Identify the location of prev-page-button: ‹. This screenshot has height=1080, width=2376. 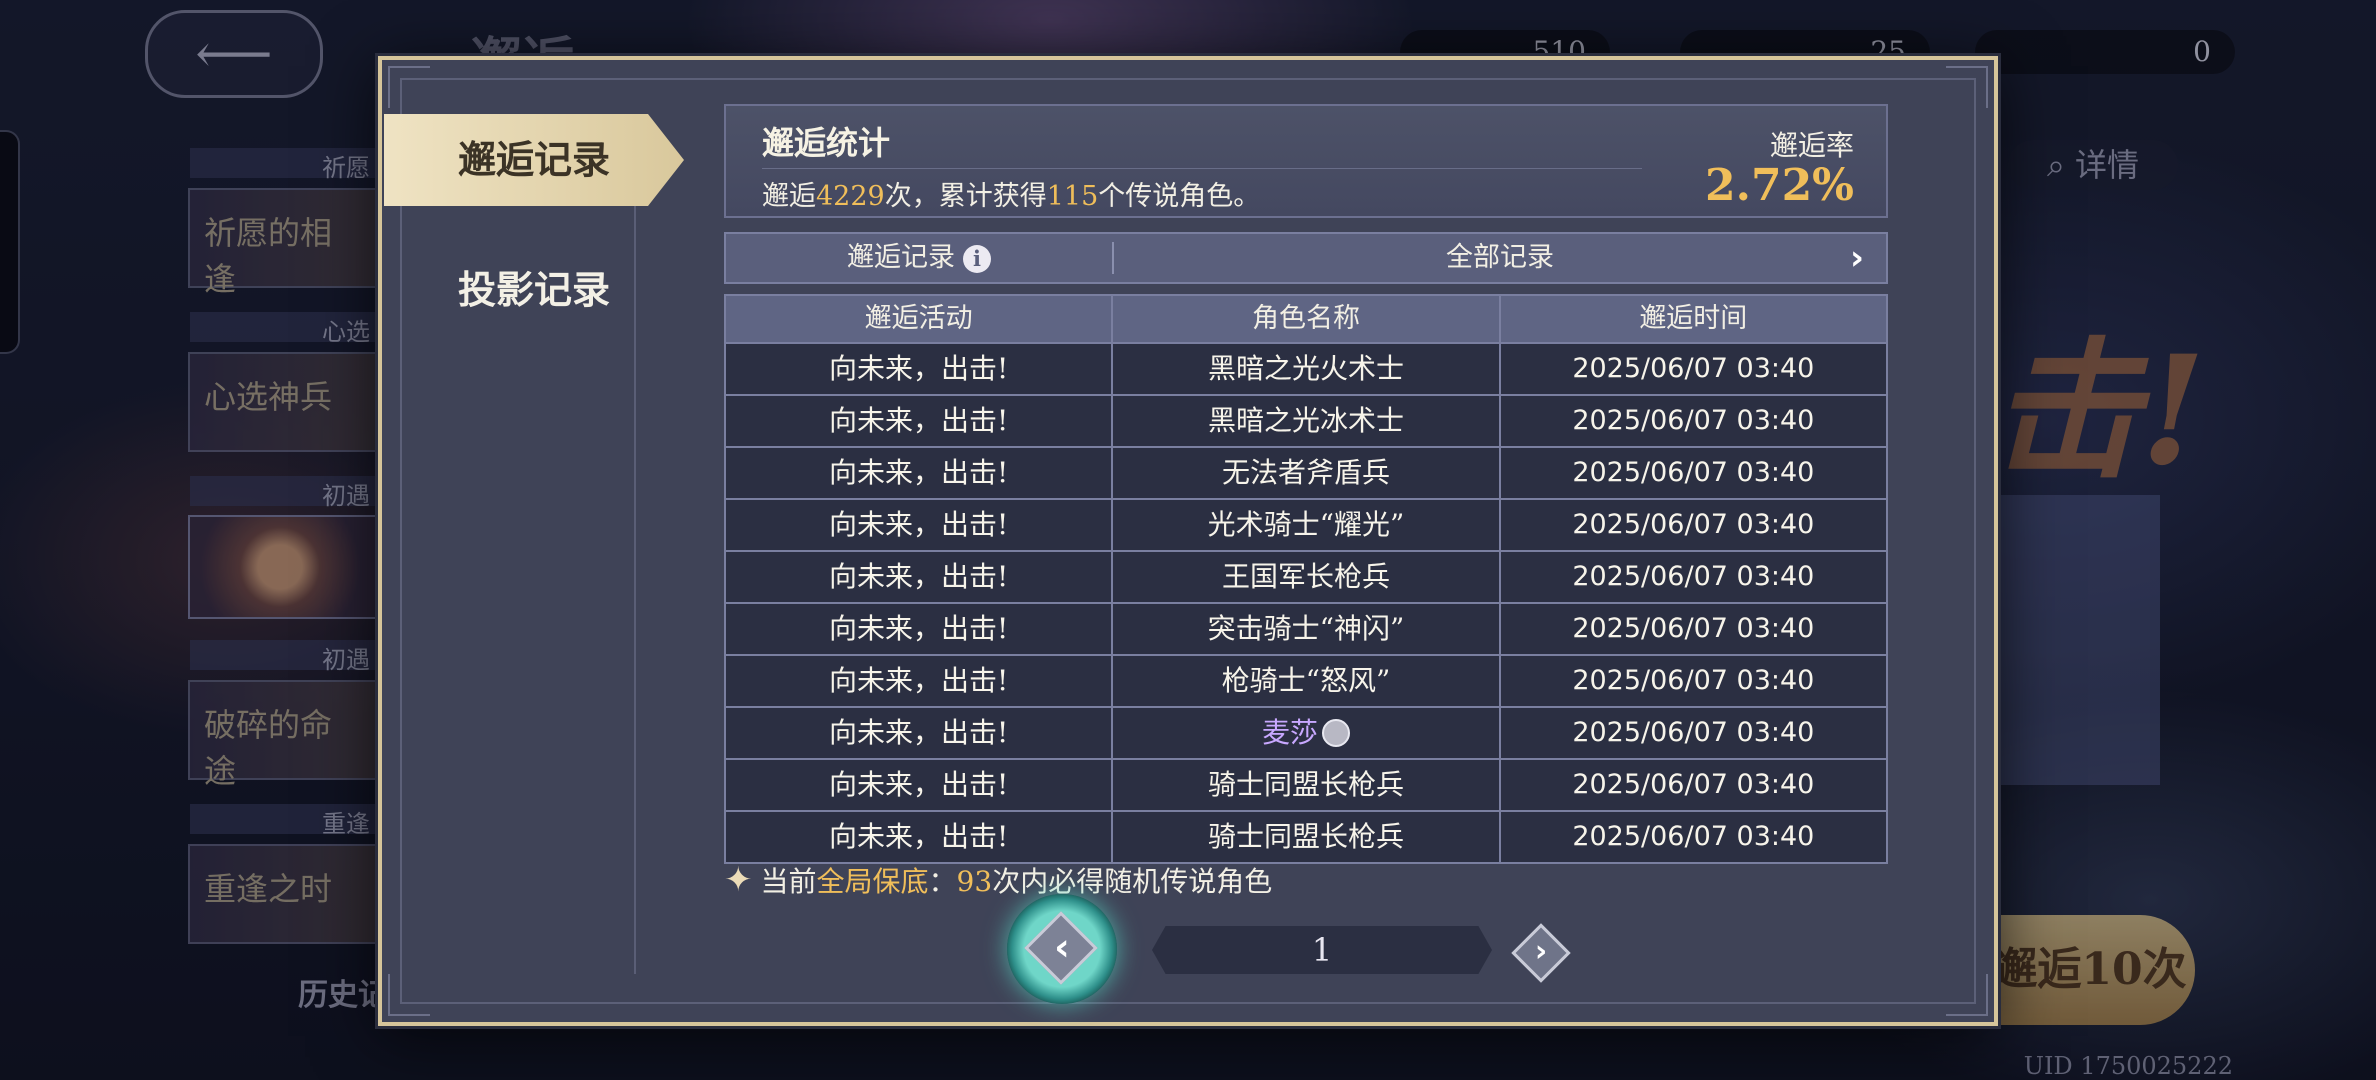
(1062, 949).